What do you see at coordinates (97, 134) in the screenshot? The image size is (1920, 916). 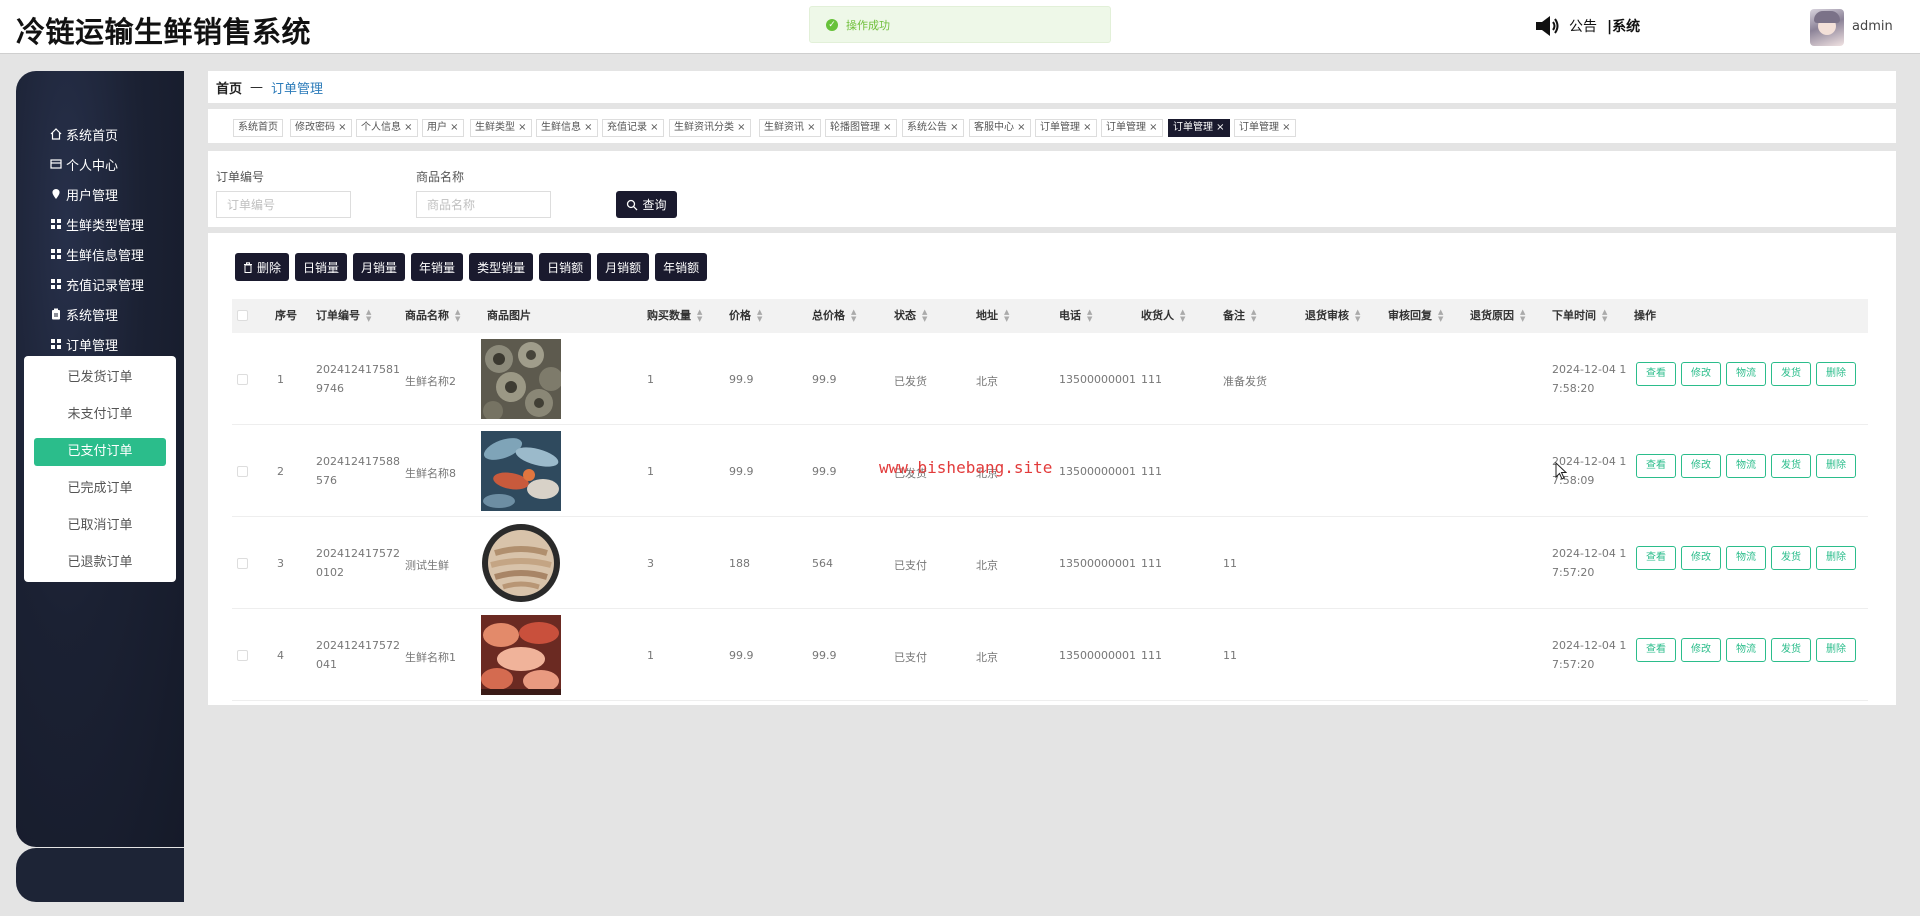 I see `sidebar-item-home: 系统首页` at bounding box center [97, 134].